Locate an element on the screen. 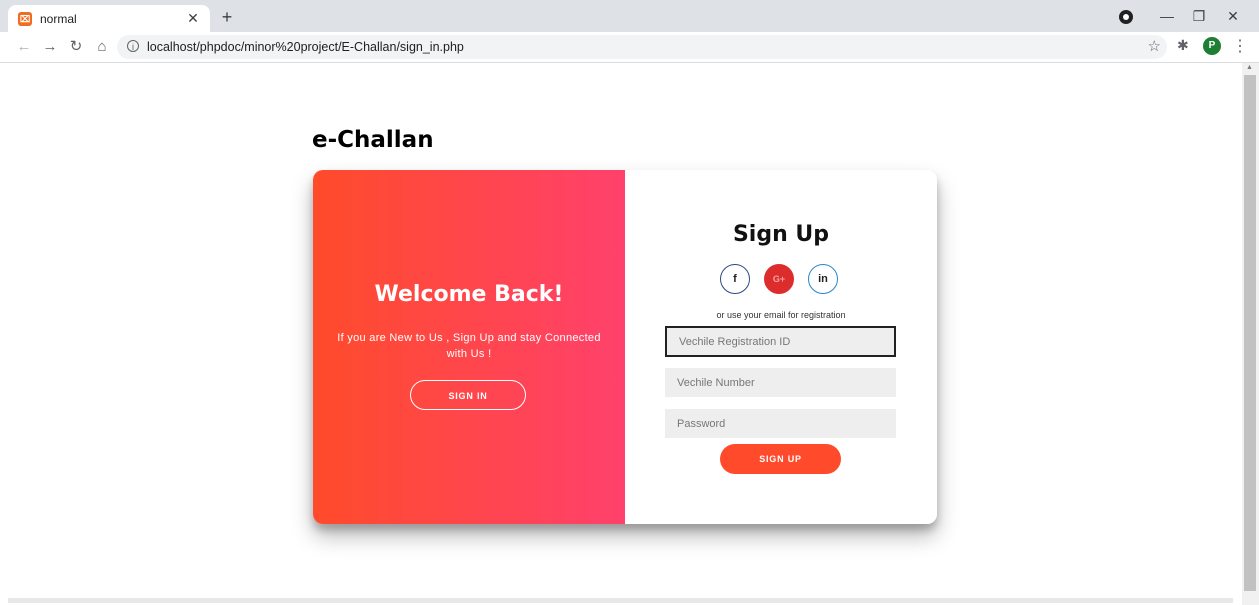 The width and height of the screenshot is (1259, 605). registration-id-input is located at coordinates (780, 341).